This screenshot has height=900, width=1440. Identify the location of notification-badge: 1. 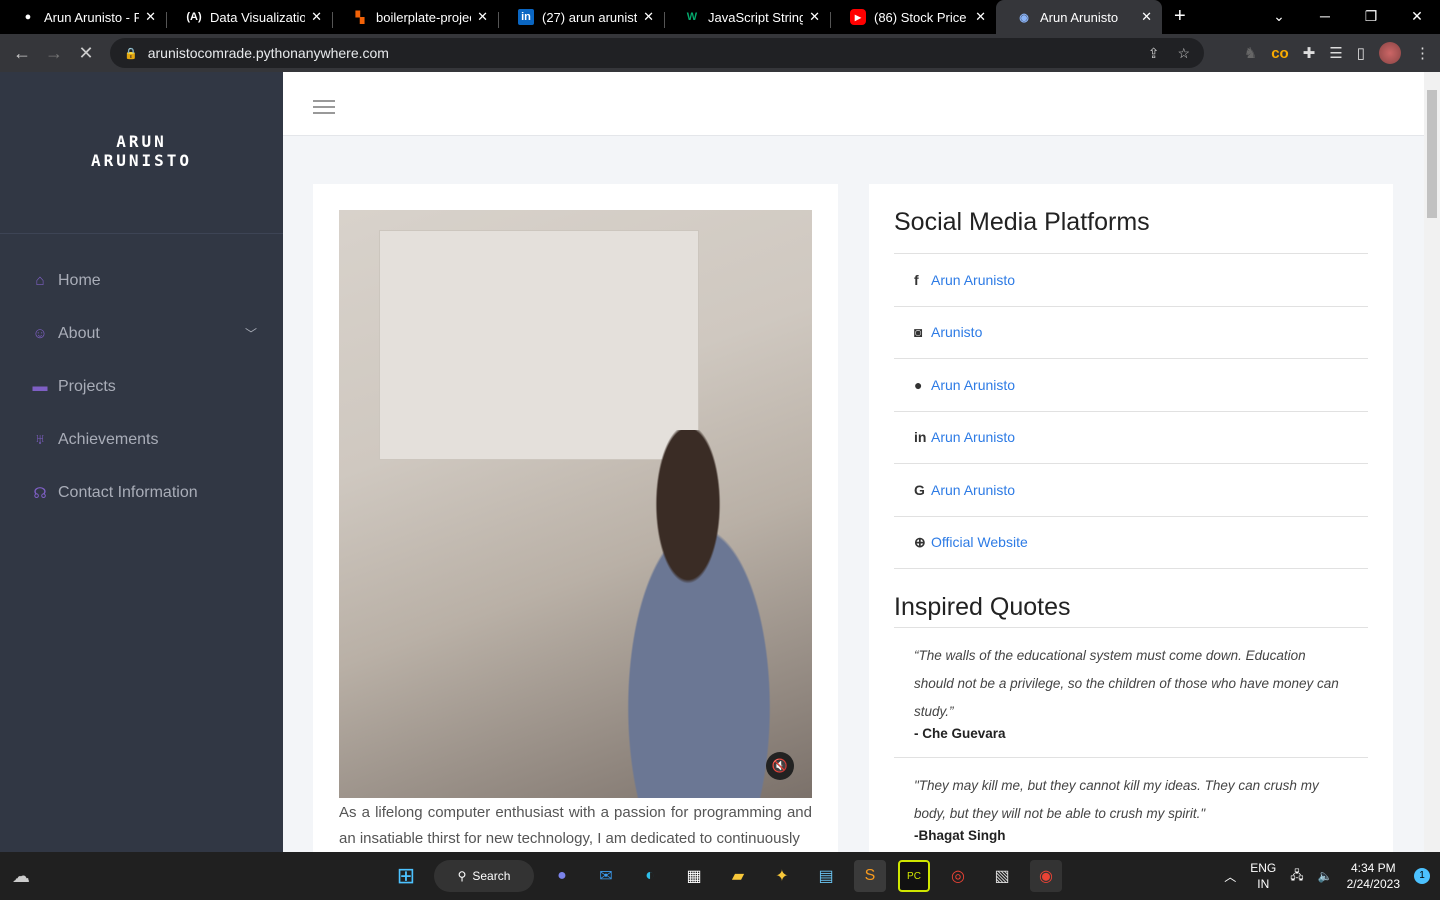
(1422, 876).